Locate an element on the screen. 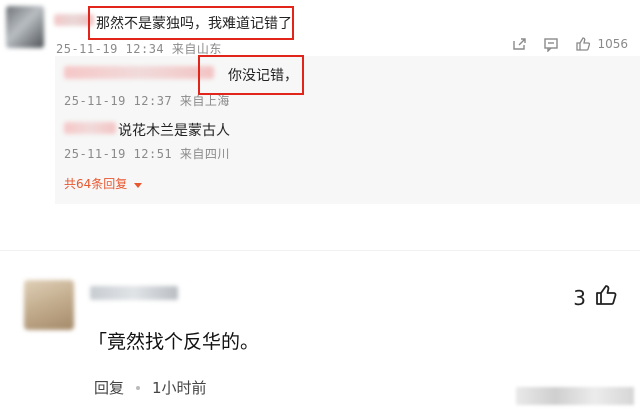 The image size is (640, 409). more-replies-label: 共64条回复 is located at coordinates (96, 184).